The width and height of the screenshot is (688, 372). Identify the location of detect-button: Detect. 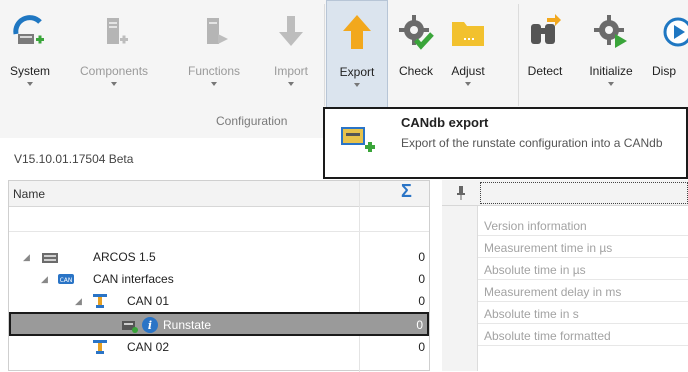
(545, 55).